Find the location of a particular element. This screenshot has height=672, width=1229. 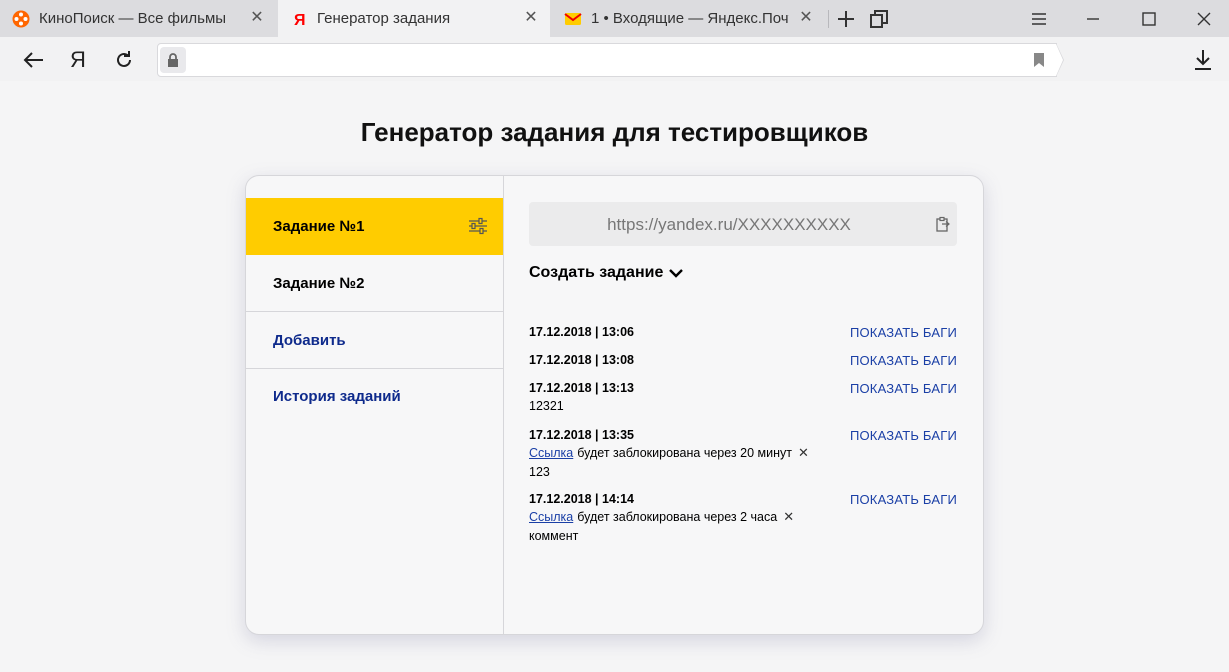

sidebar-item-history: История заданий is located at coordinates (374, 396).